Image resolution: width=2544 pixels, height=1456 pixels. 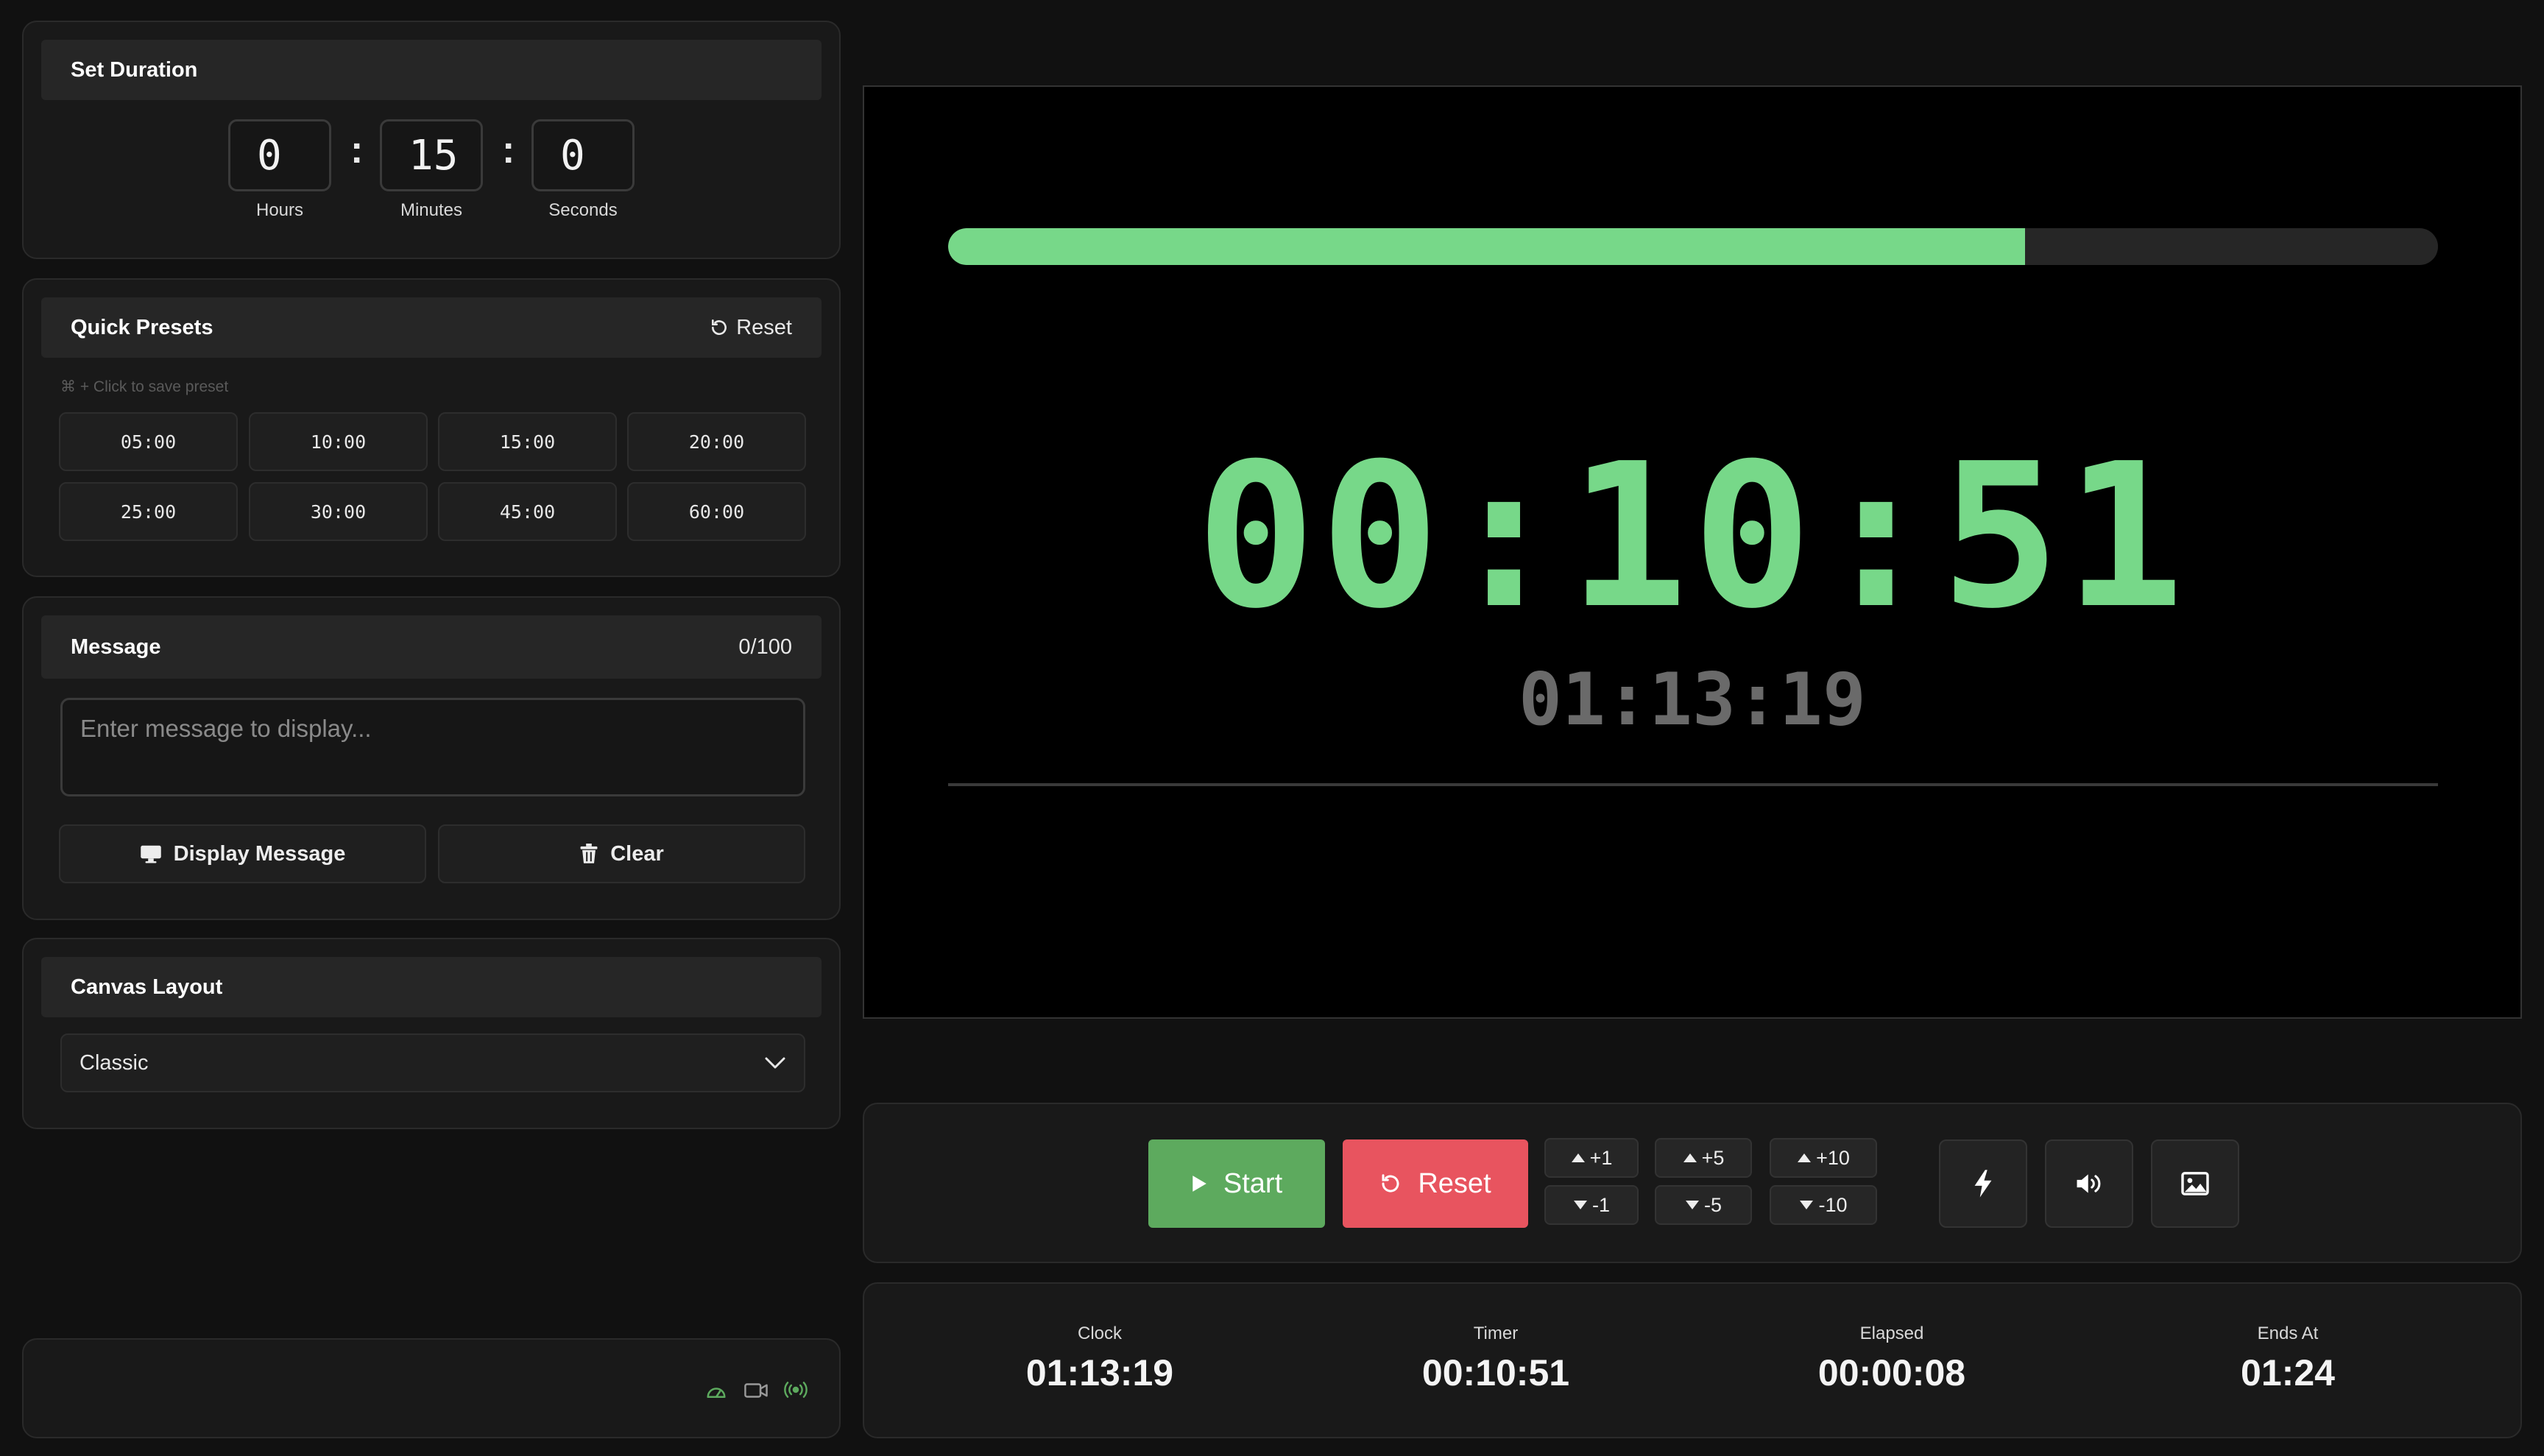 I want to click on add-1-label: +1, so click(x=1601, y=1157).